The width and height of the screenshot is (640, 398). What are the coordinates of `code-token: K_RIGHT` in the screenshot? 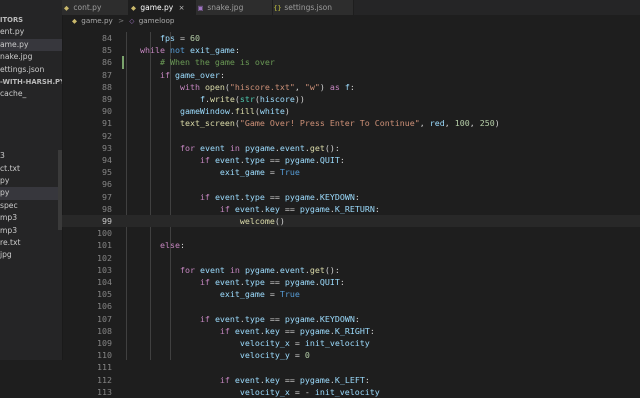 It's located at (352, 330).